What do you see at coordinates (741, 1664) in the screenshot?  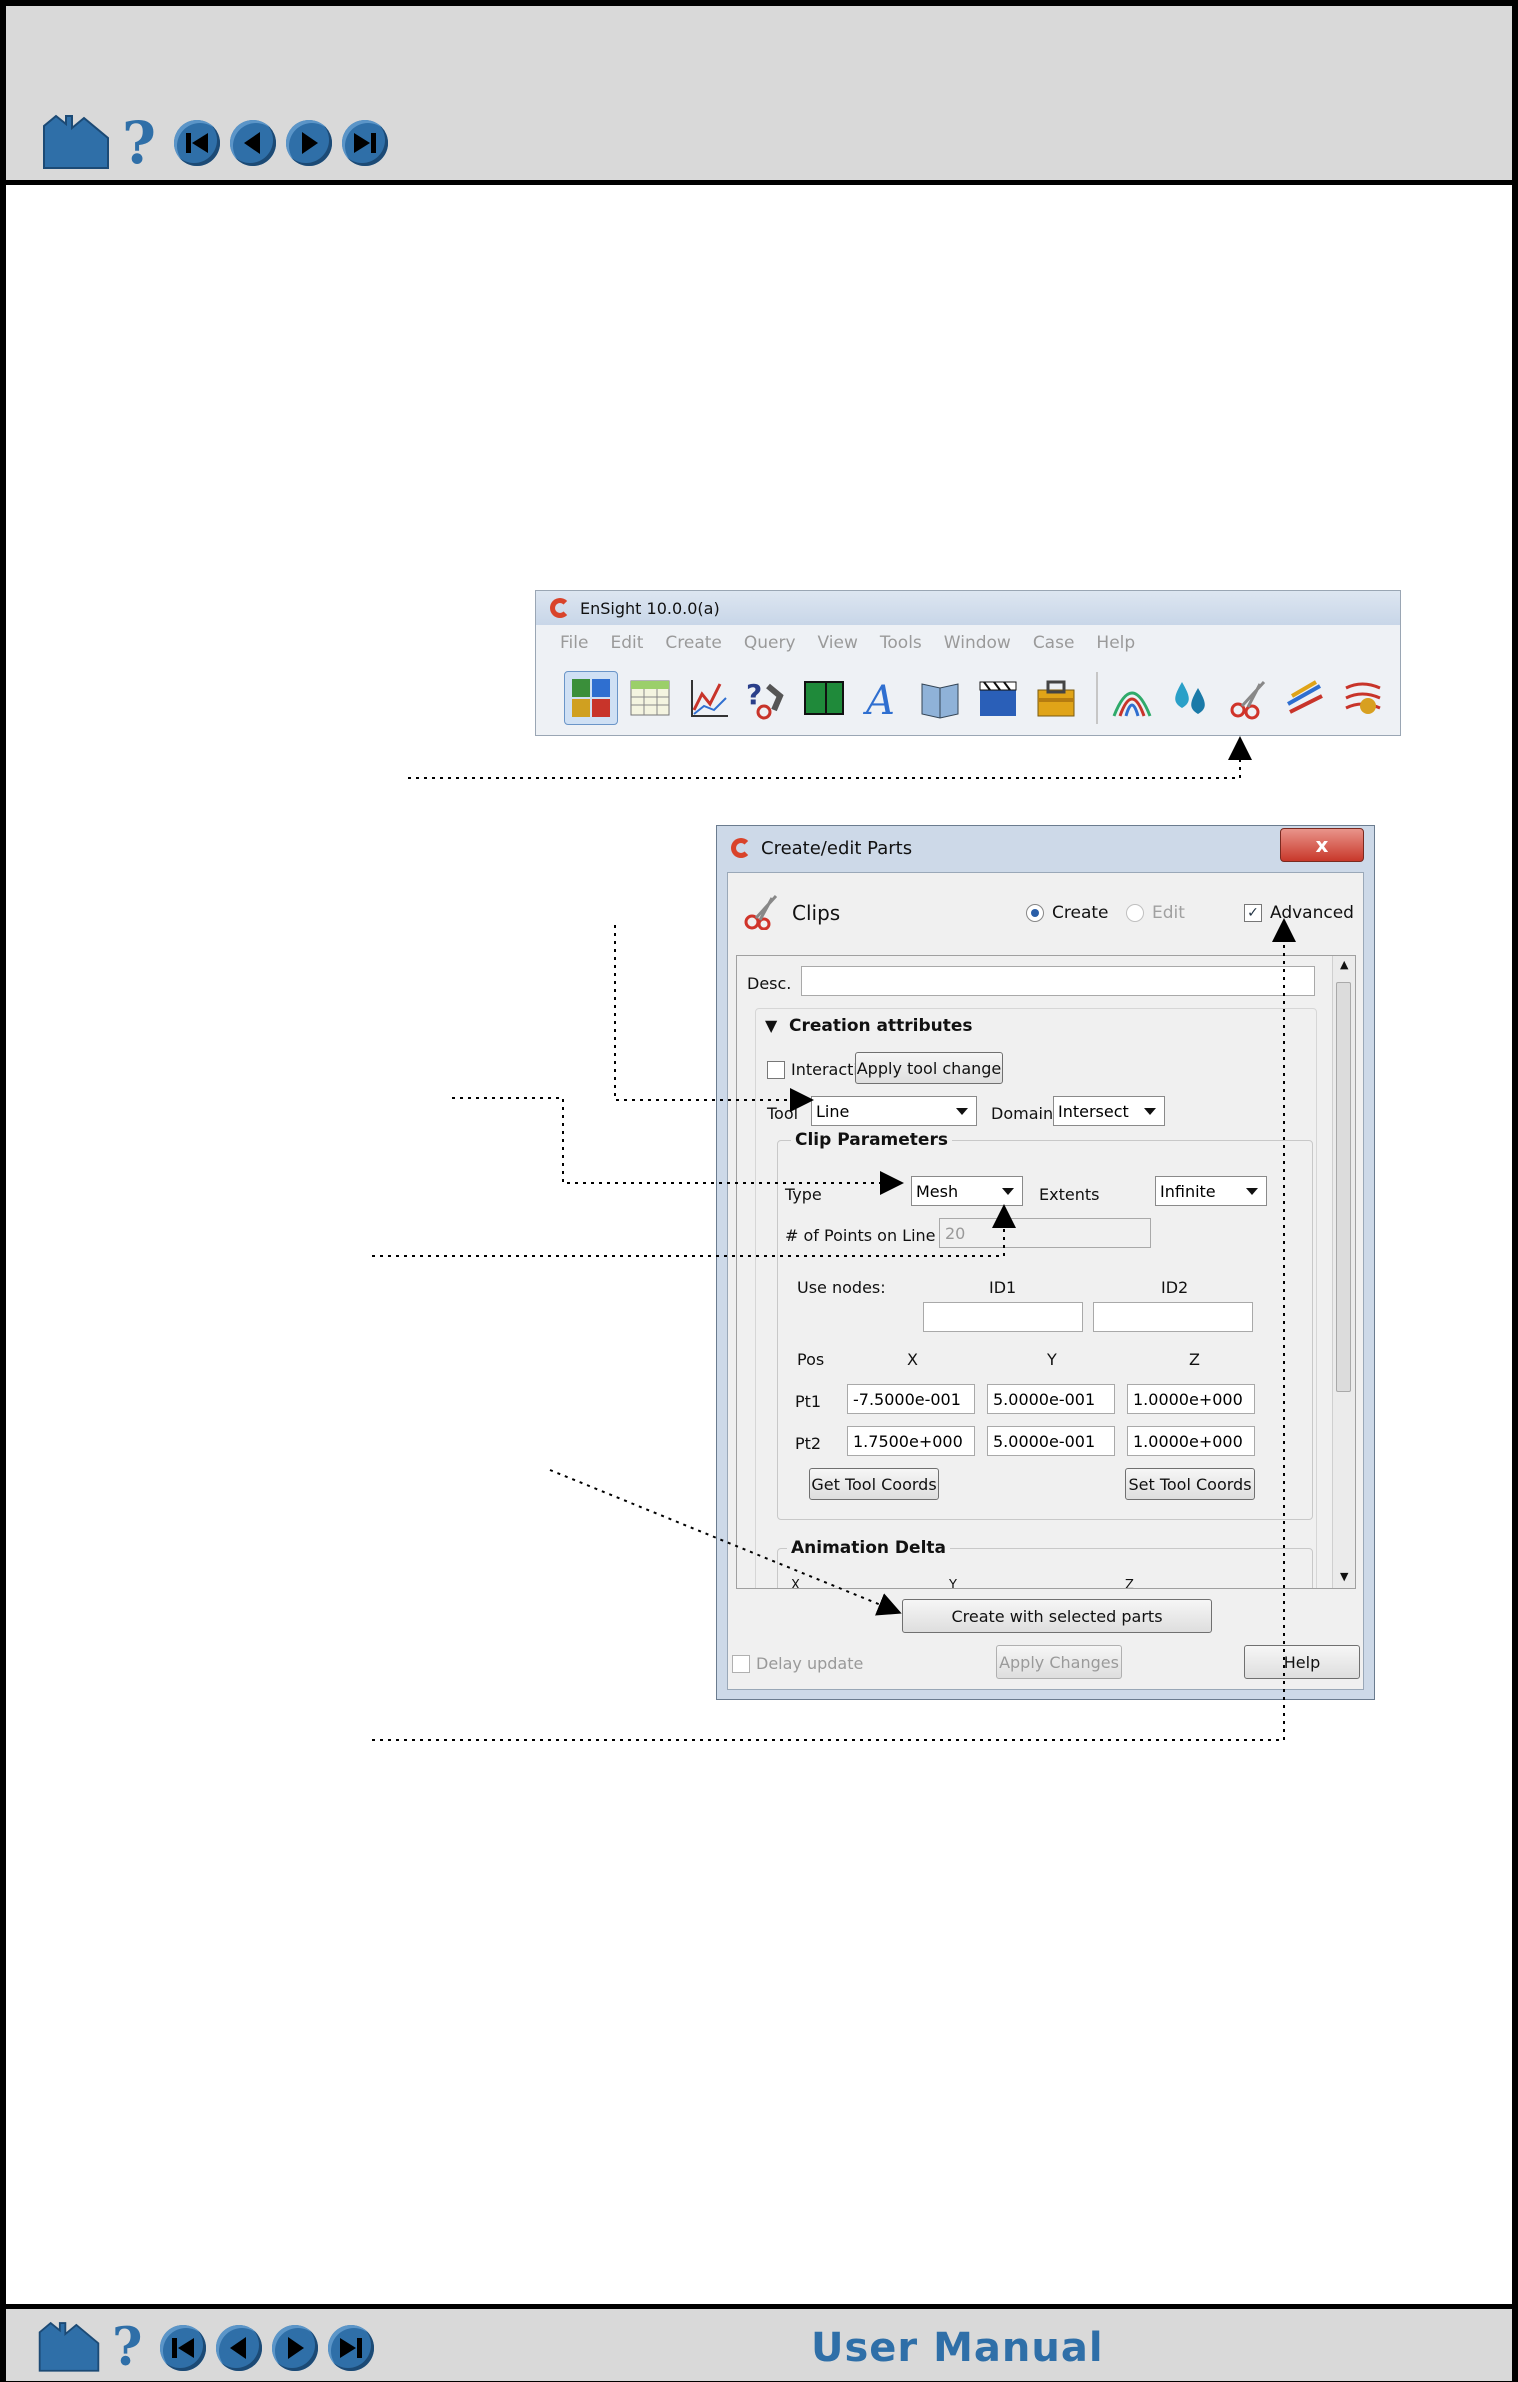 I see `delay-update-checkbox` at bounding box center [741, 1664].